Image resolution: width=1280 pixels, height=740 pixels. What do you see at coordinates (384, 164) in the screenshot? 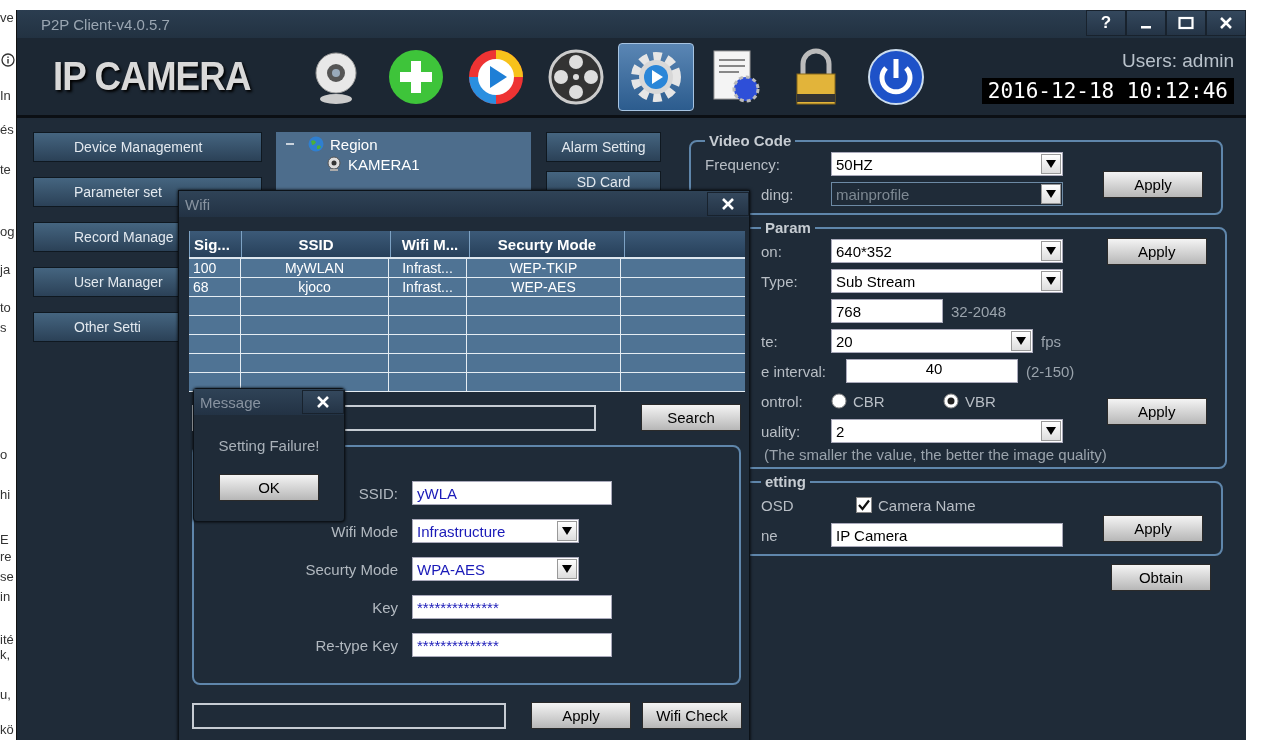
I see `tree-item: KAMERA1` at bounding box center [384, 164].